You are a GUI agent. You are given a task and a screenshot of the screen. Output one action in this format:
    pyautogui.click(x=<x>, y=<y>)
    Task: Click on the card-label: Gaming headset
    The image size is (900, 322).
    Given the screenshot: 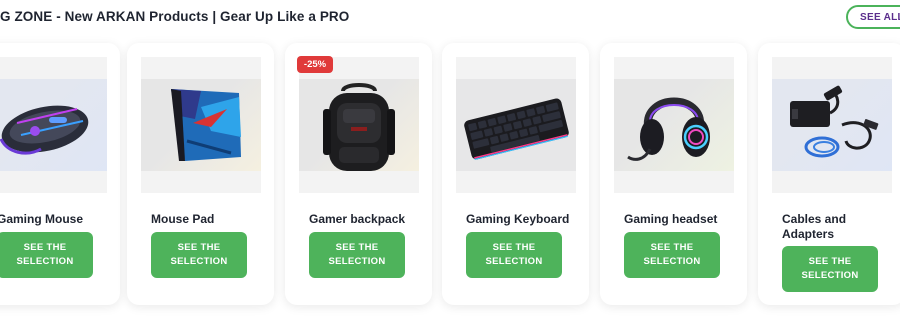 What is the action you would take?
    pyautogui.click(x=671, y=219)
    